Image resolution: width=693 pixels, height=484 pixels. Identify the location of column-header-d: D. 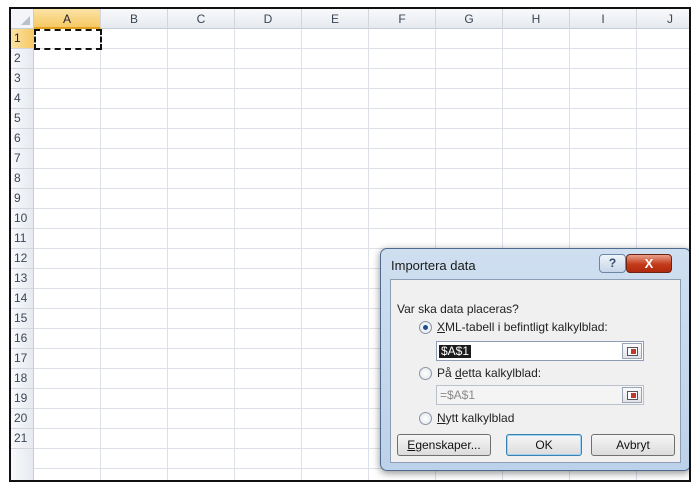
(268, 19).